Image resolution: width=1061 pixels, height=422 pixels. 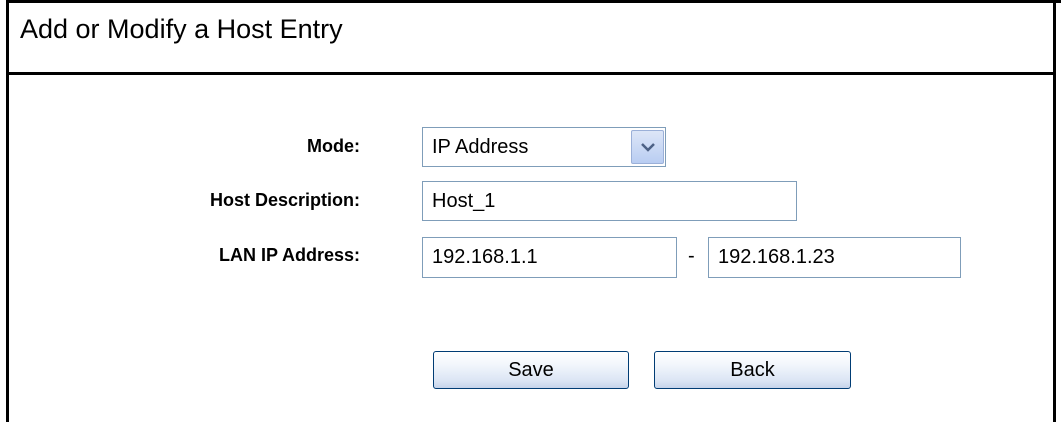 I want to click on mode-select-value: IP Address, so click(x=480, y=147).